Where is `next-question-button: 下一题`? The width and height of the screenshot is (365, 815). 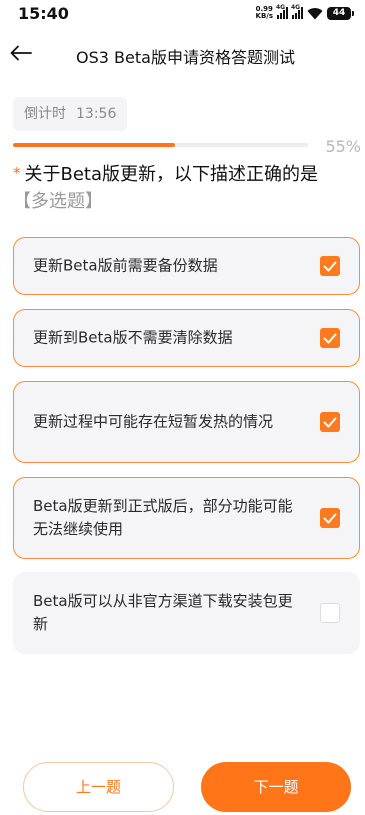
next-question-button: 下一题 is located at coordinates (276, 787).